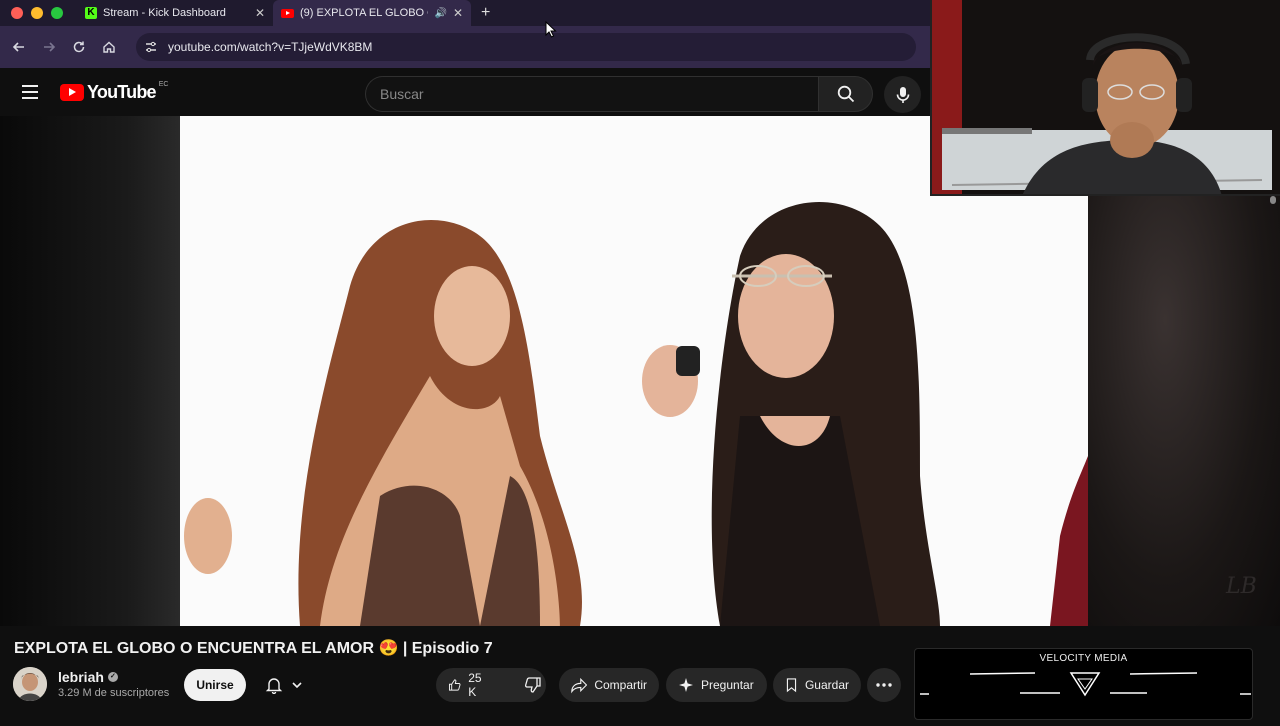 The height and width of the screenshot is (726, 1280). Describe the element at coordinates (109, 47) in the screenshot. I see `home-icon` at that location.